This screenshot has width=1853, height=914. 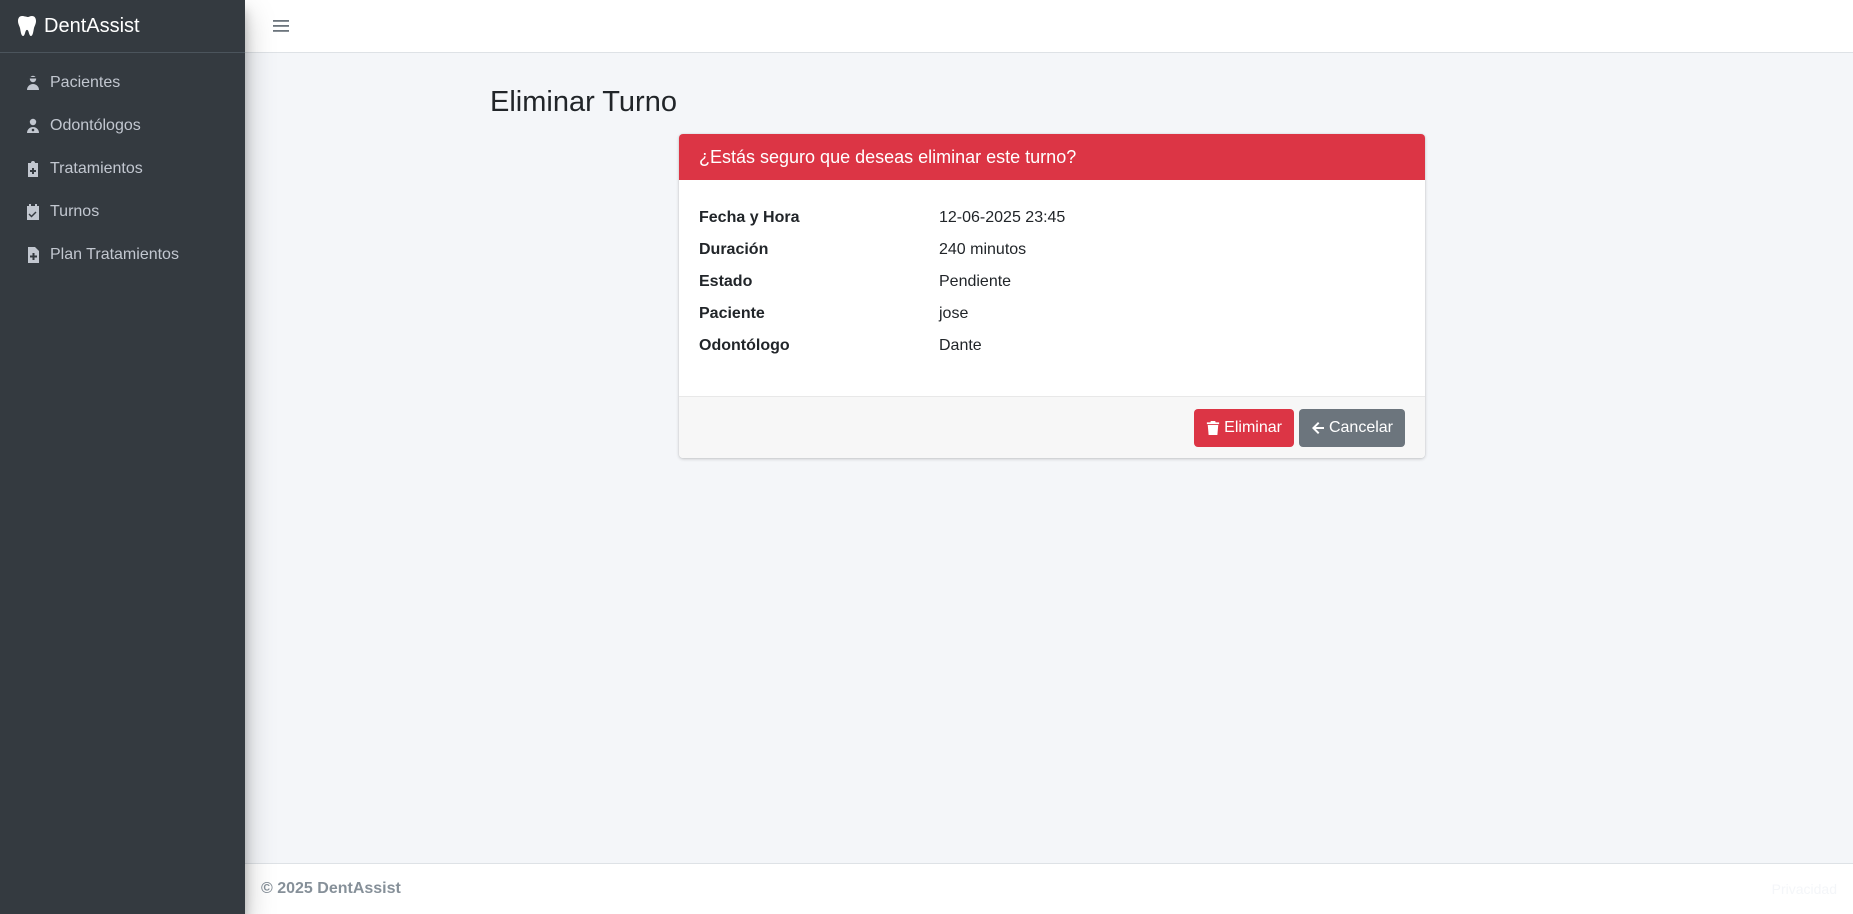 I want to click on cancel-button-label: Cancelar, so click(x=1360, y=427).